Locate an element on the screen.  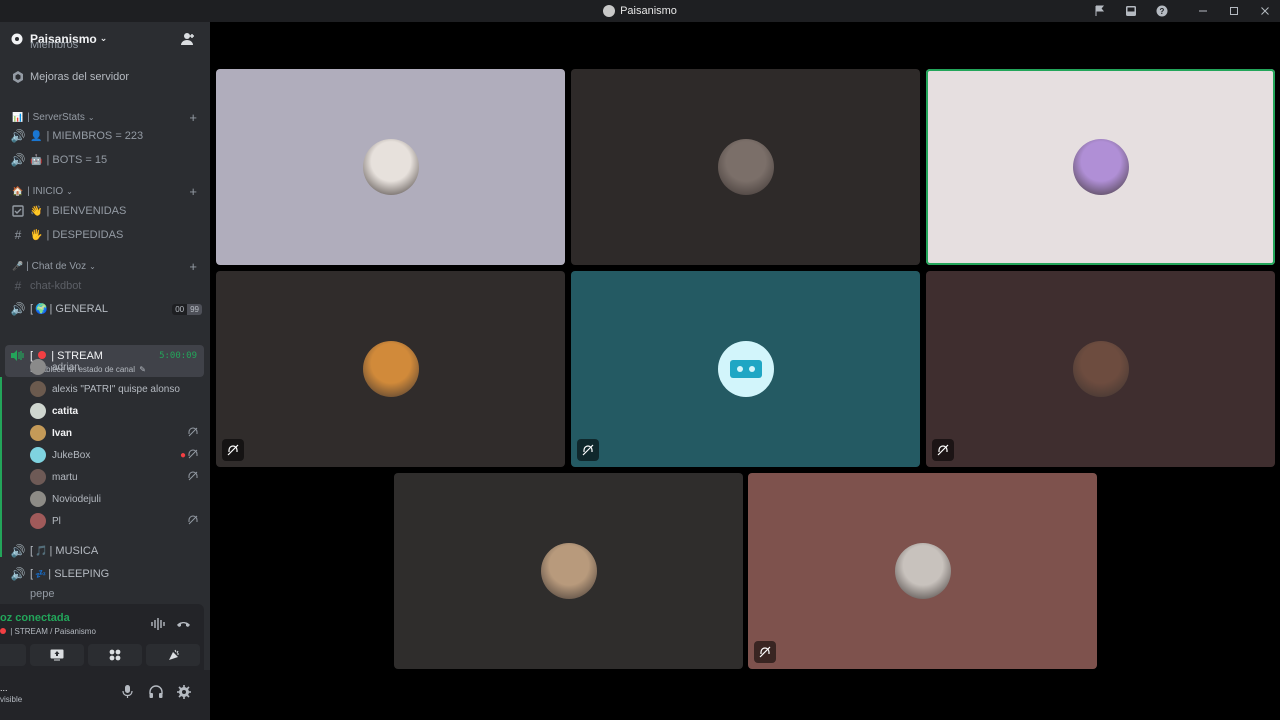
raised-hand-icon: 🖐 is located at coordinates (36, 235).